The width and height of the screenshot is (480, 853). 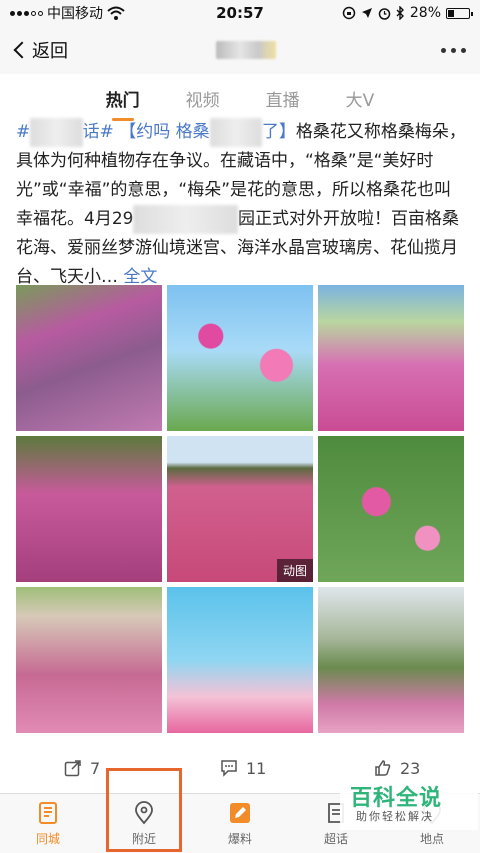 What do you see at coordinates (349, 13) in the screenshot?
I see `rotation-lock-icon` at bounding box center [349, 13].